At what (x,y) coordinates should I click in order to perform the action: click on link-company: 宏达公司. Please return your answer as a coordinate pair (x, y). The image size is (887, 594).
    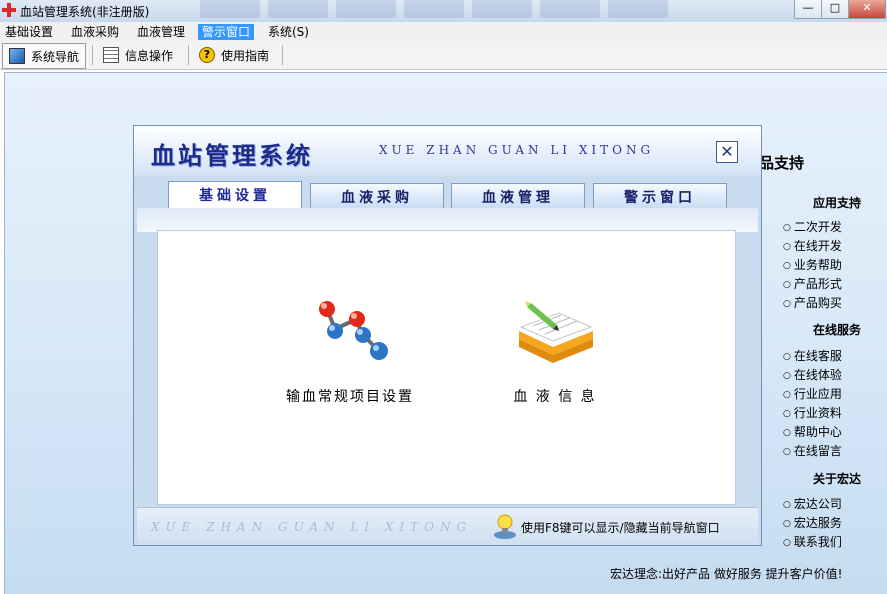
    Looking at the image, I should click on (812, 503).